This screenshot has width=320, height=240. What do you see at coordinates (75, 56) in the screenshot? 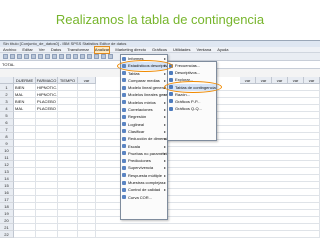
I see `insert-cases-icon` at bounding box center [75, 56].